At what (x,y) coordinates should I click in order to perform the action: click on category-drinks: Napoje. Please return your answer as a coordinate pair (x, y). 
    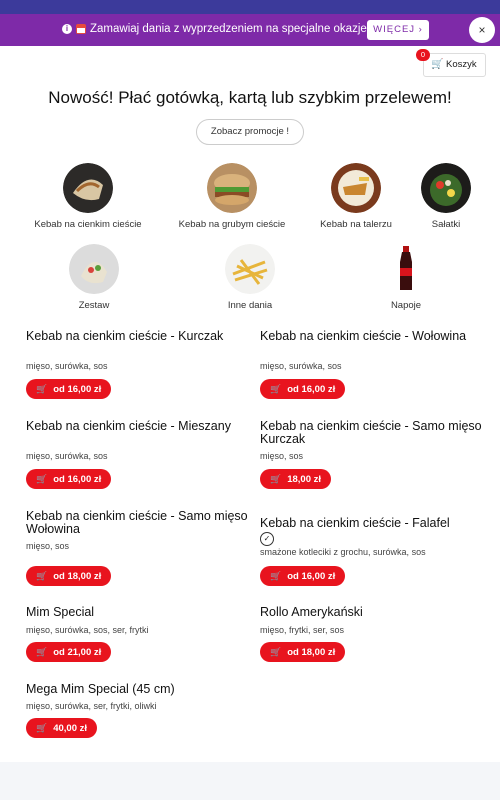
    Looking at the image, I should click on (406, 277).